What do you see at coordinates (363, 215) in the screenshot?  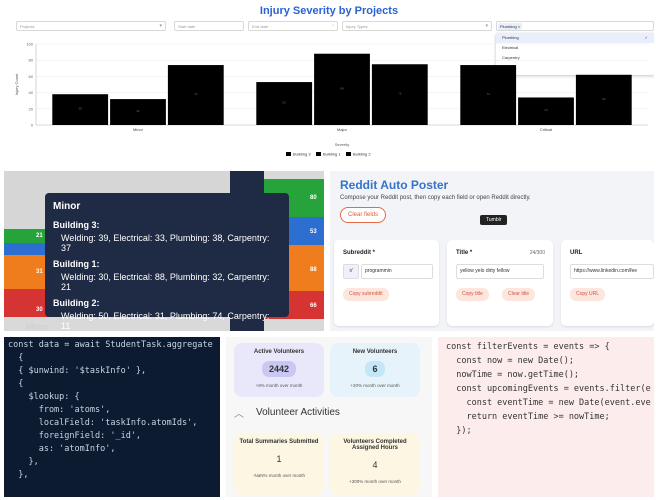 I see `clear-fields-button: Clear fields` at bounding box center [363, 215].